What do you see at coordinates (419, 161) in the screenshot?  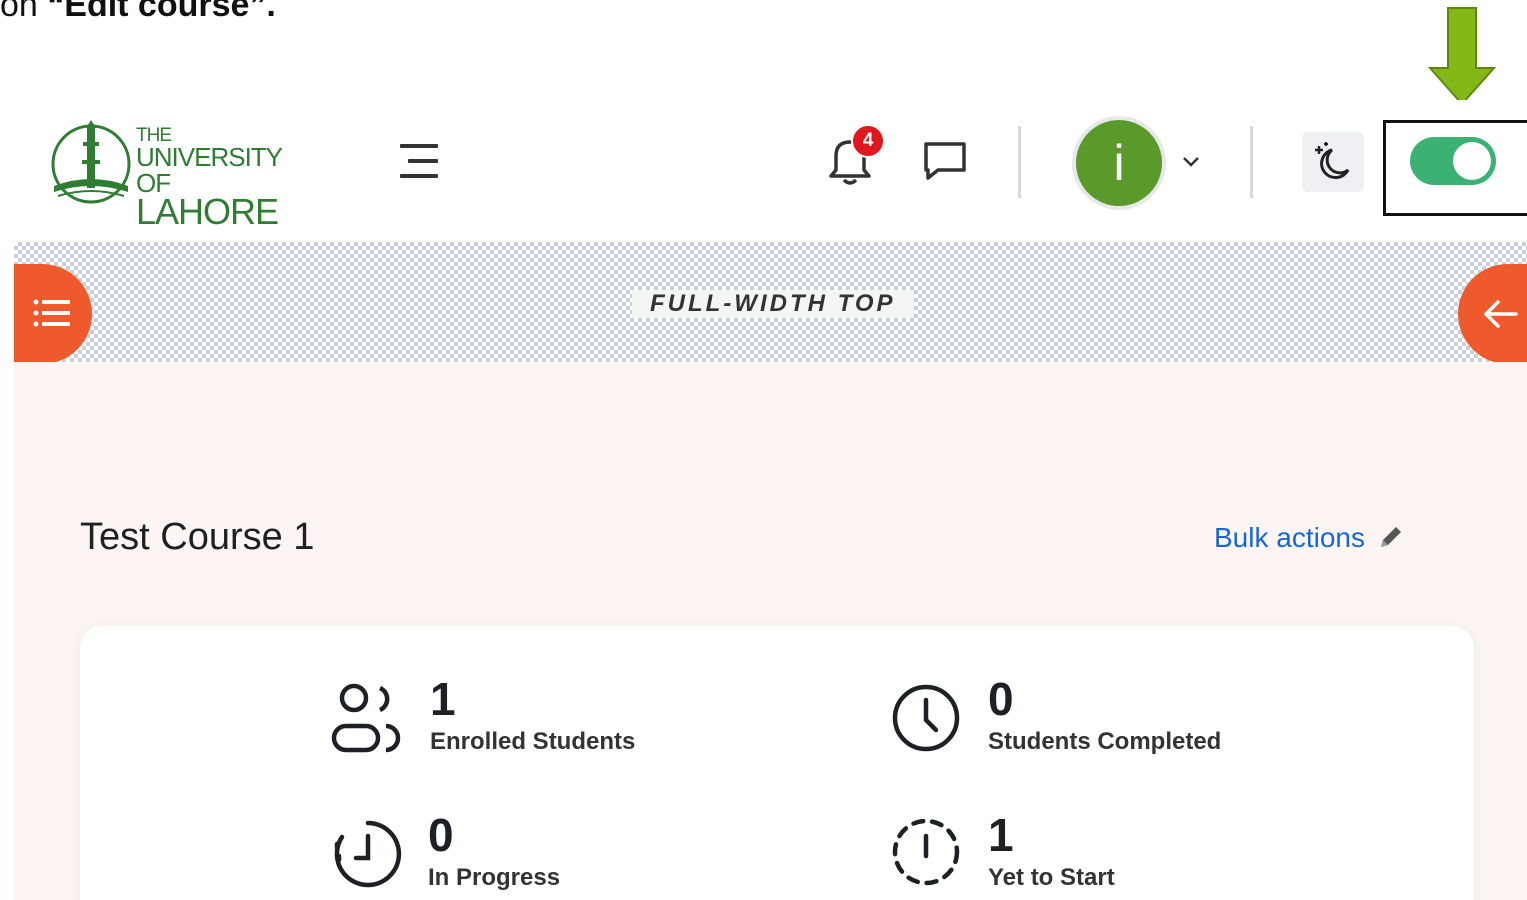 I see `hamburger-menu-icon` at bounding box center [419, 161].